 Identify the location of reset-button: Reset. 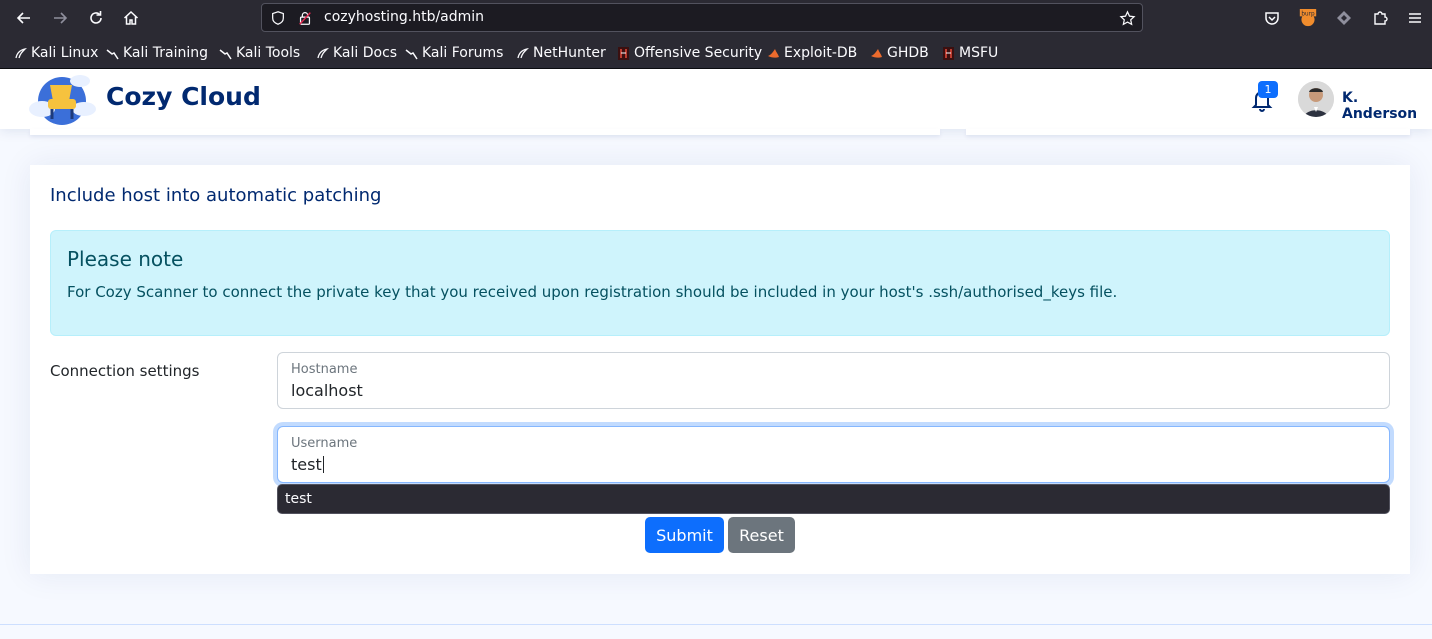
(761, 535).